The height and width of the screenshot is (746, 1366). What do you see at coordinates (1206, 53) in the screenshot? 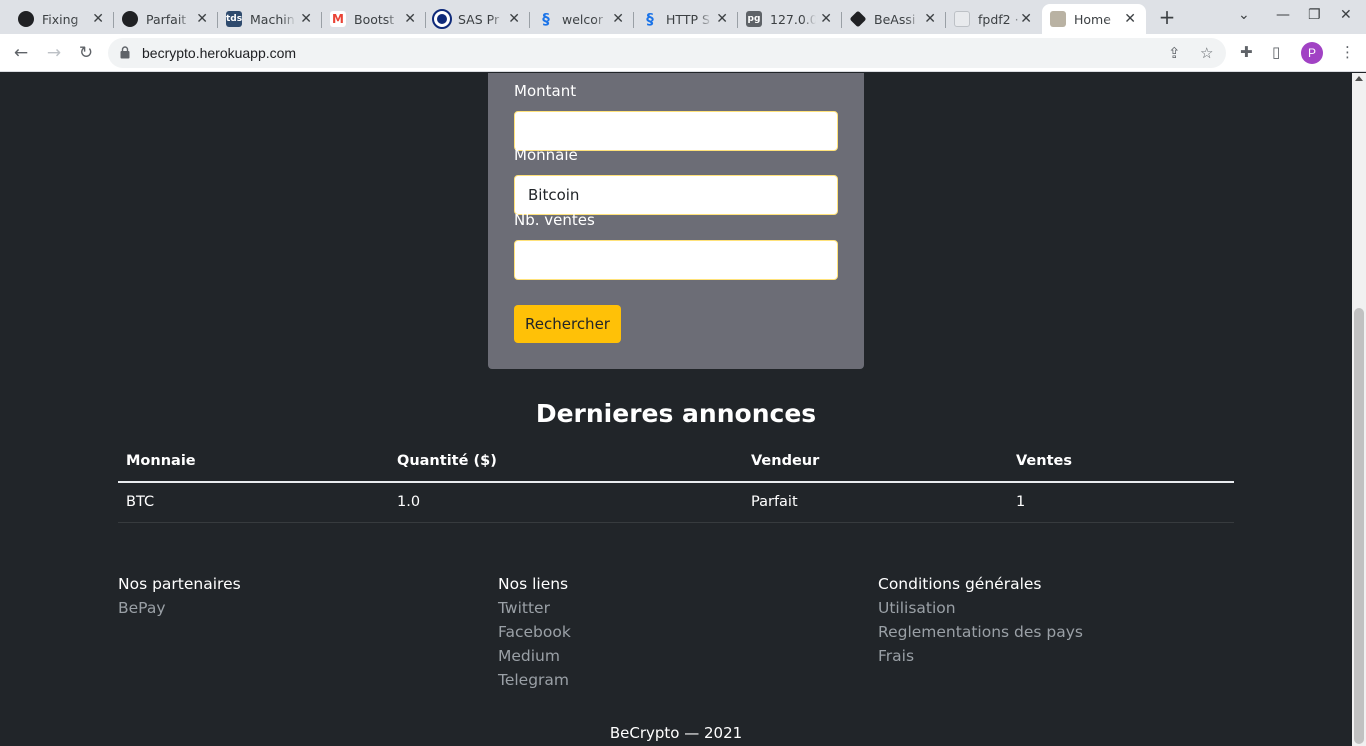
I see `bookmark-star-icon: ☆` at bounding box center [1206, 53].